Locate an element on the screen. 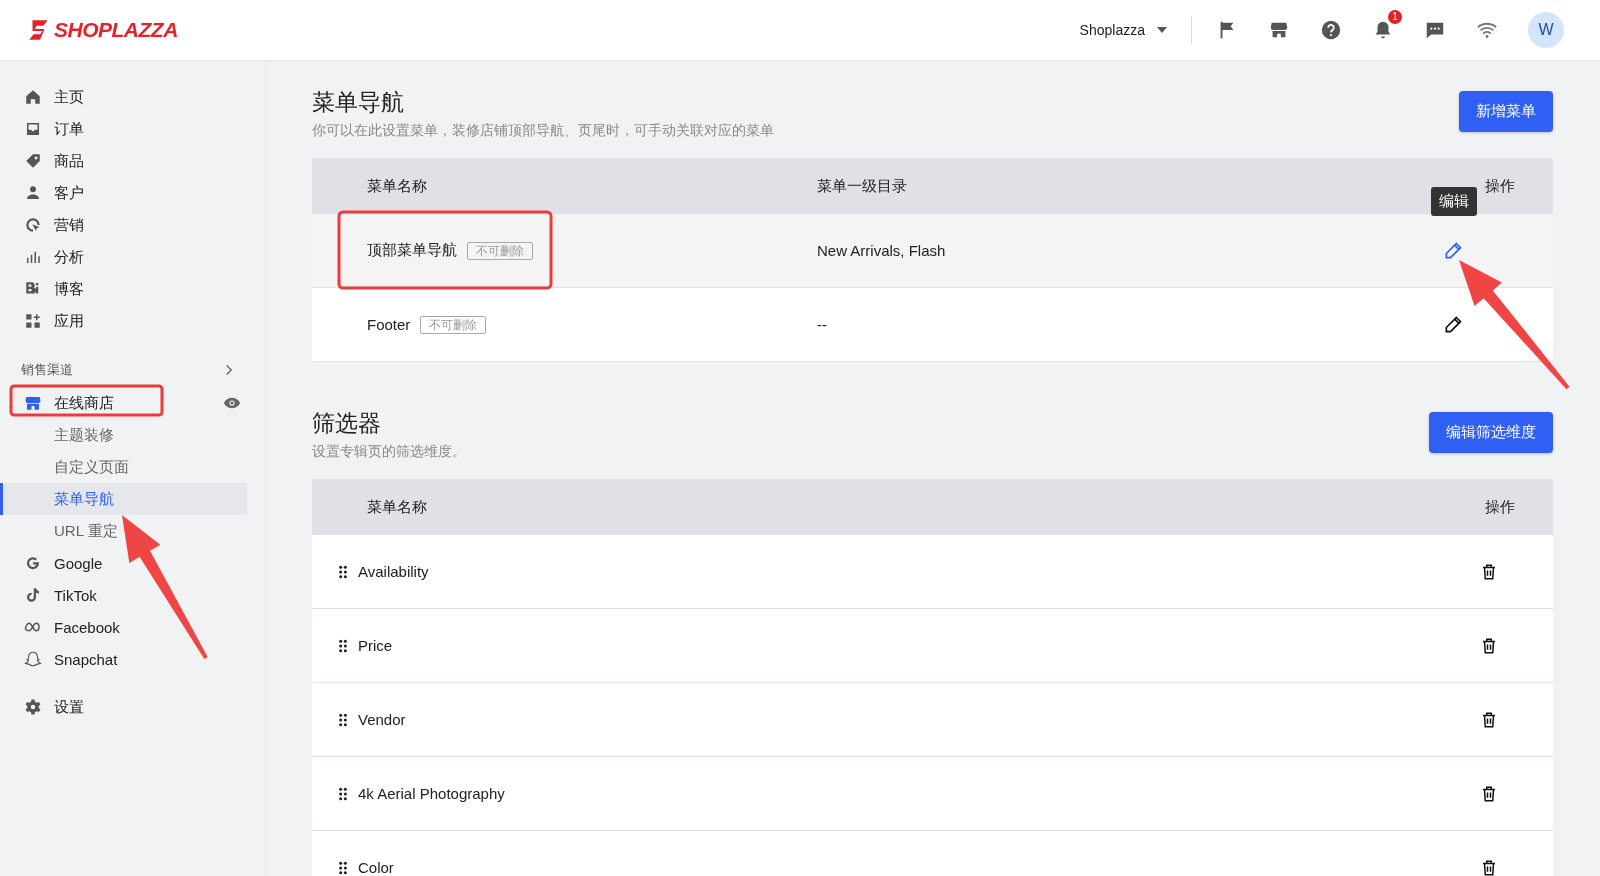 The width and height of the screenshot is (1600, 876). sub-nav-item: URL 重定 is located at coordinates (123, 531).